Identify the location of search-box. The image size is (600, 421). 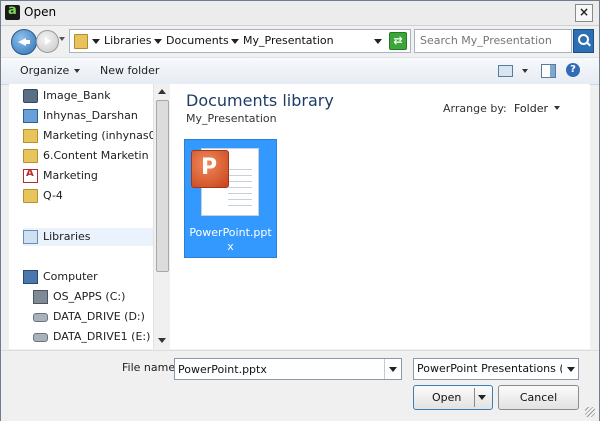
(493, 41).